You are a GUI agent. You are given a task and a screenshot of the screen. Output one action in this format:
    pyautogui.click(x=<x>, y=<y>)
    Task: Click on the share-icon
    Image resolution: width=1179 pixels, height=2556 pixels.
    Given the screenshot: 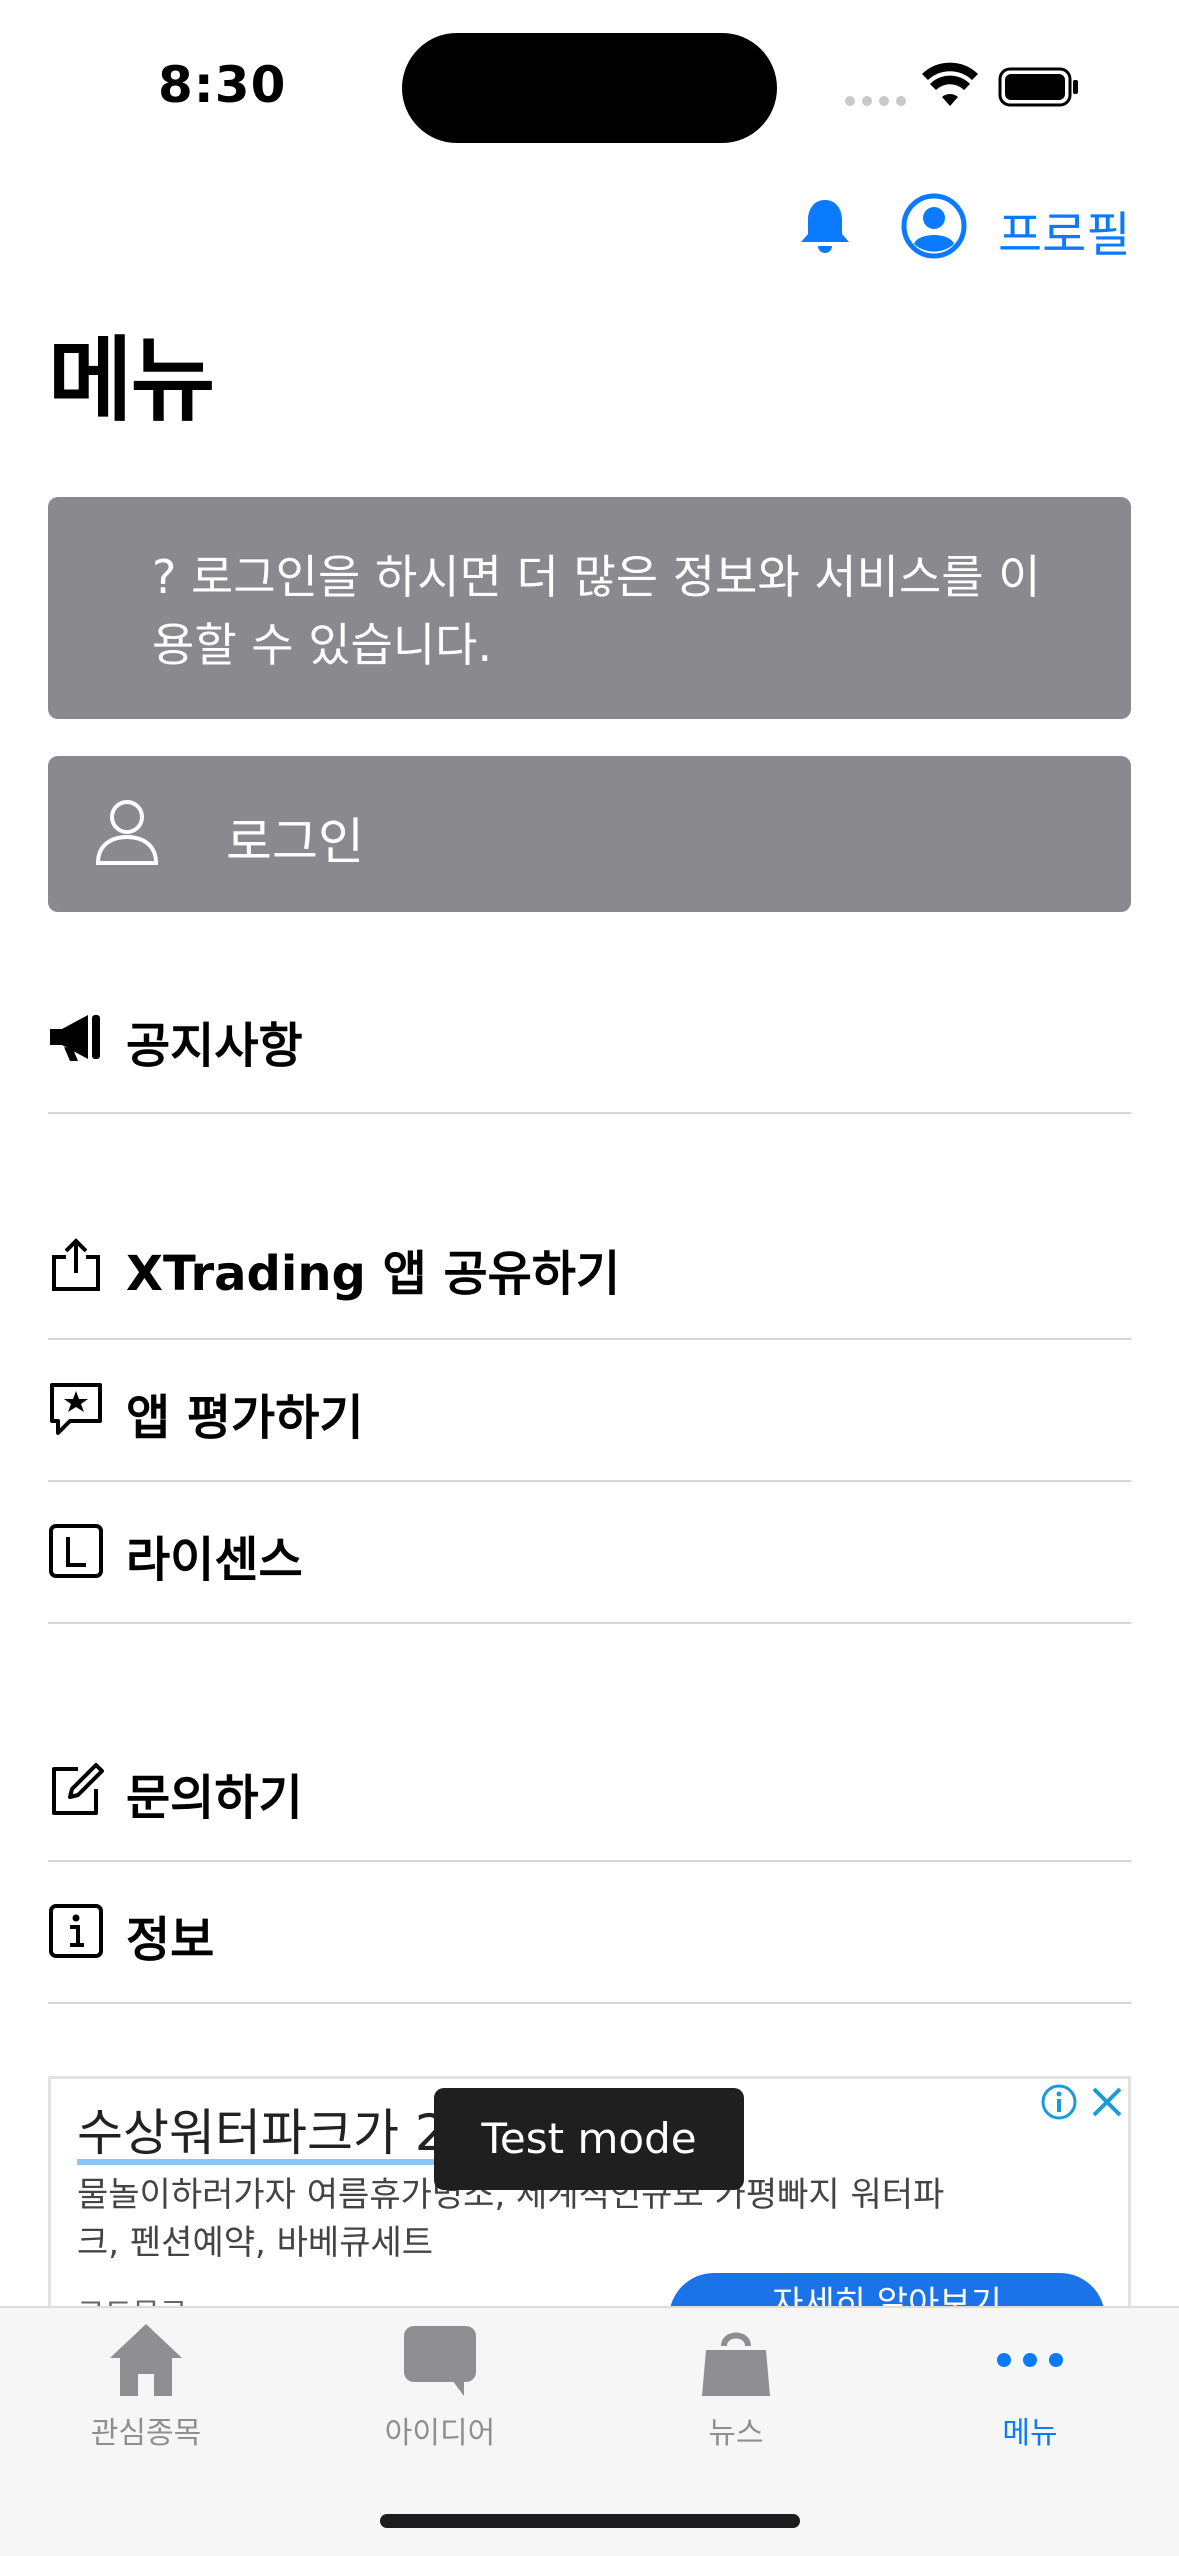 What is the action you would take?
    pyautogui.click(x=76, y=1264)
    